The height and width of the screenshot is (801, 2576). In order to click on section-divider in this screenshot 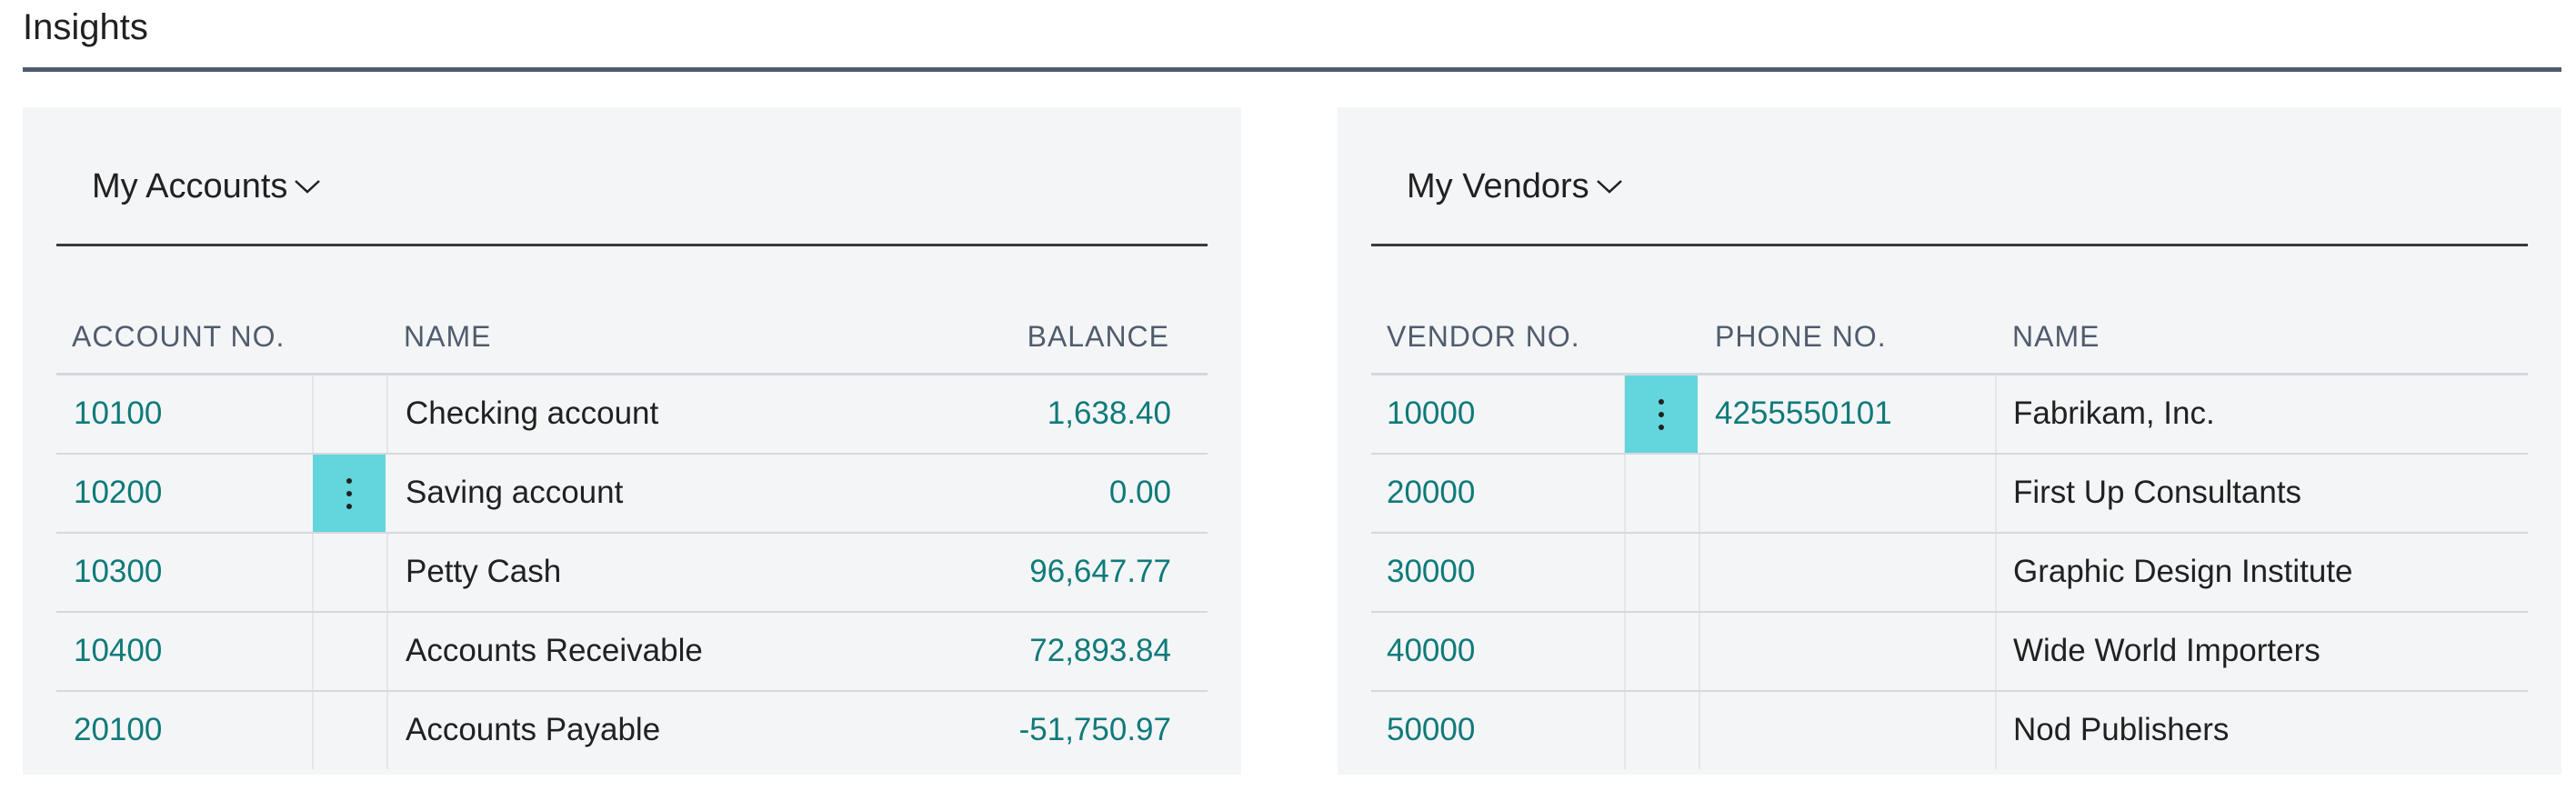, I will do `click(1292, 70)`.